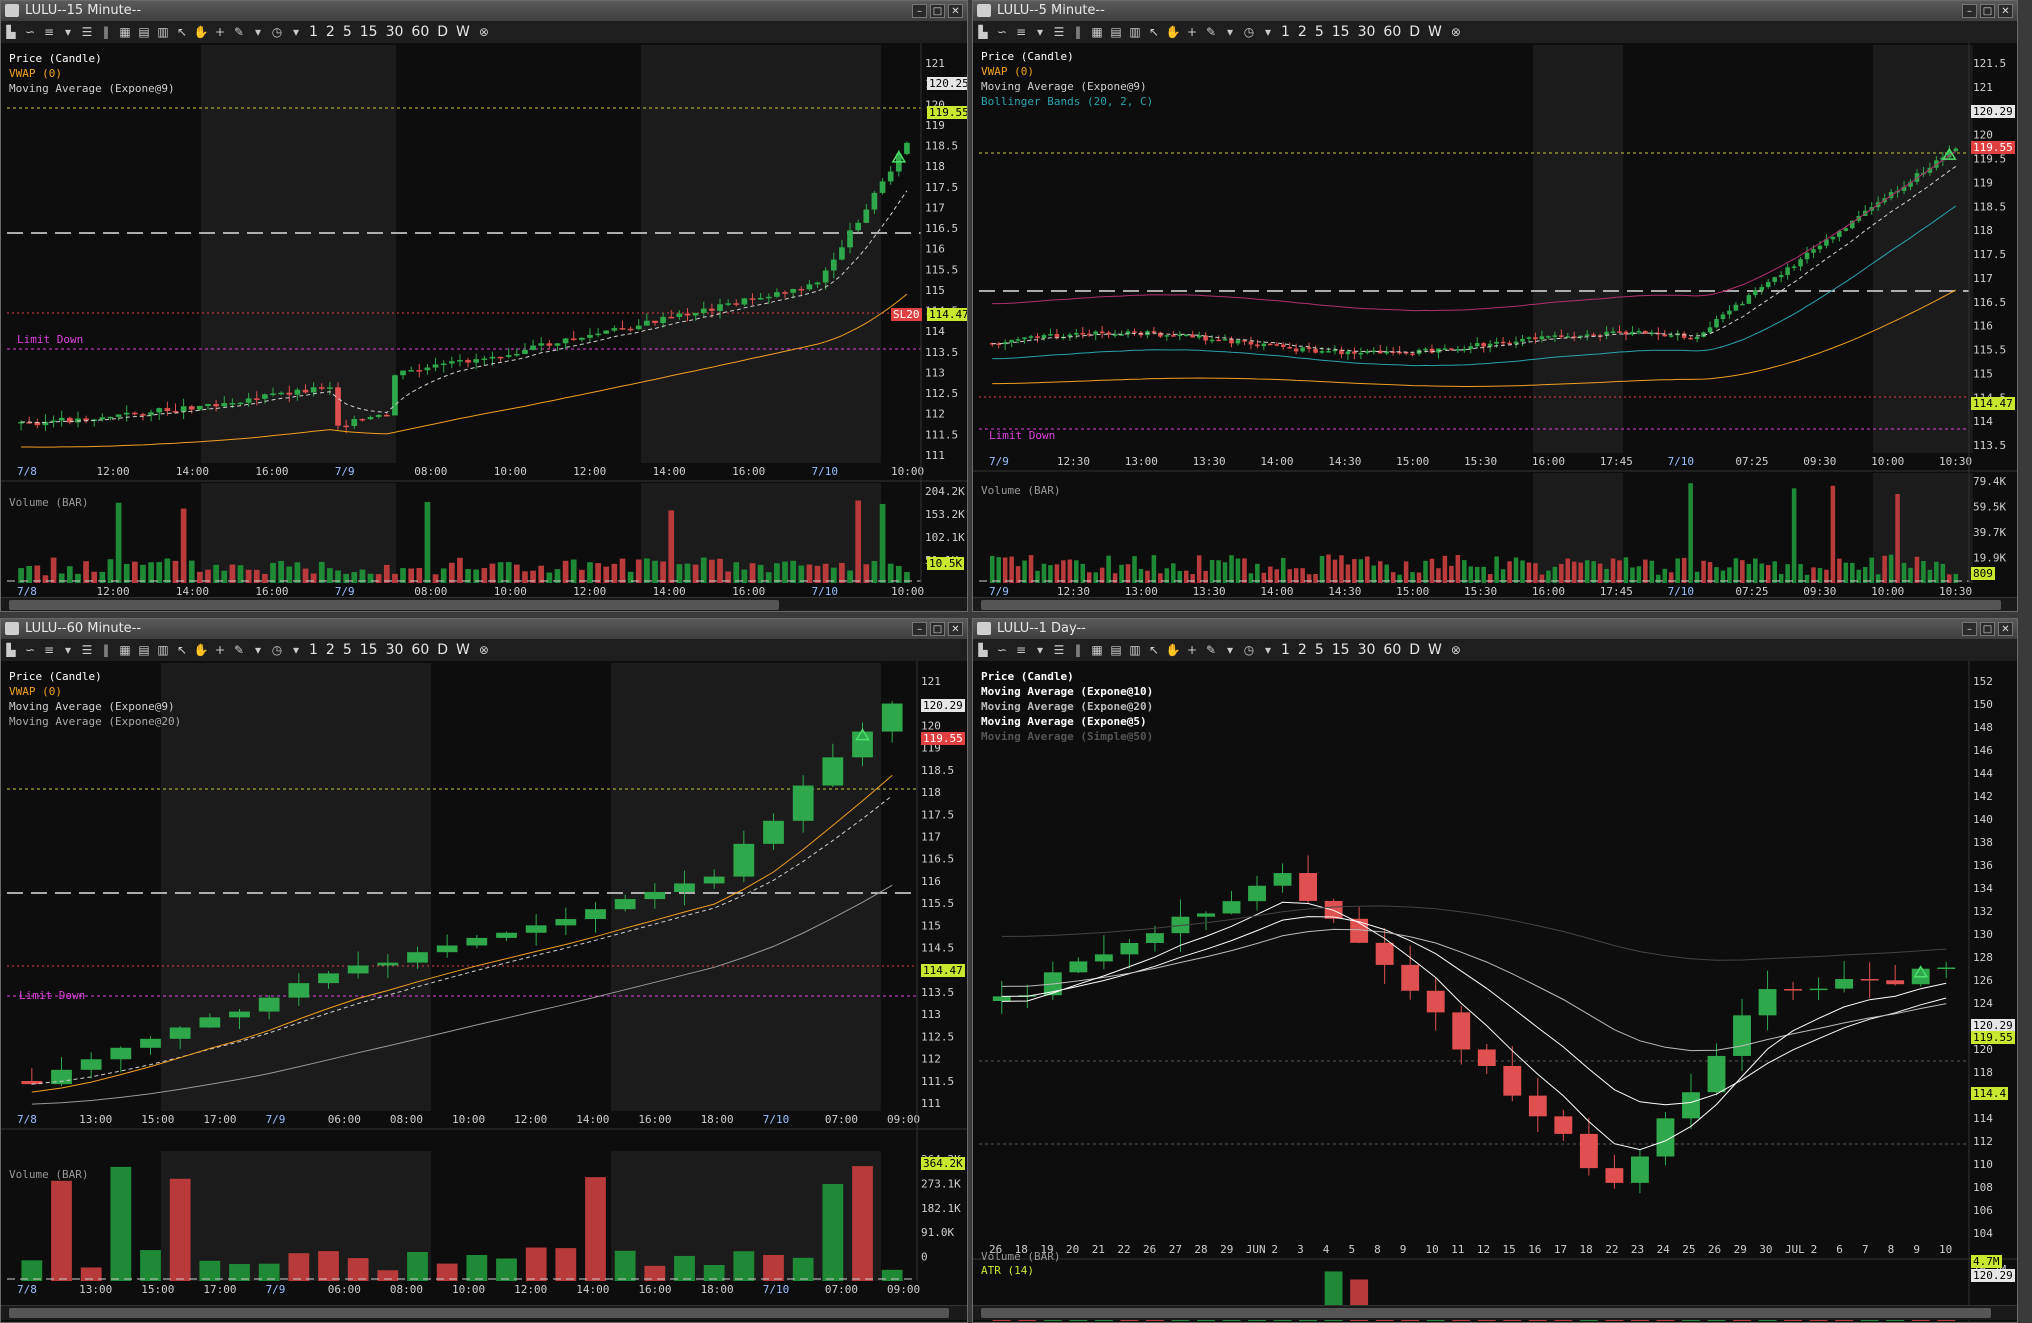  What do you see at coordinates (1486, 1313) in the screenshot?
I see `scrollbar-thumb` at bounding box center [1486, 1313].